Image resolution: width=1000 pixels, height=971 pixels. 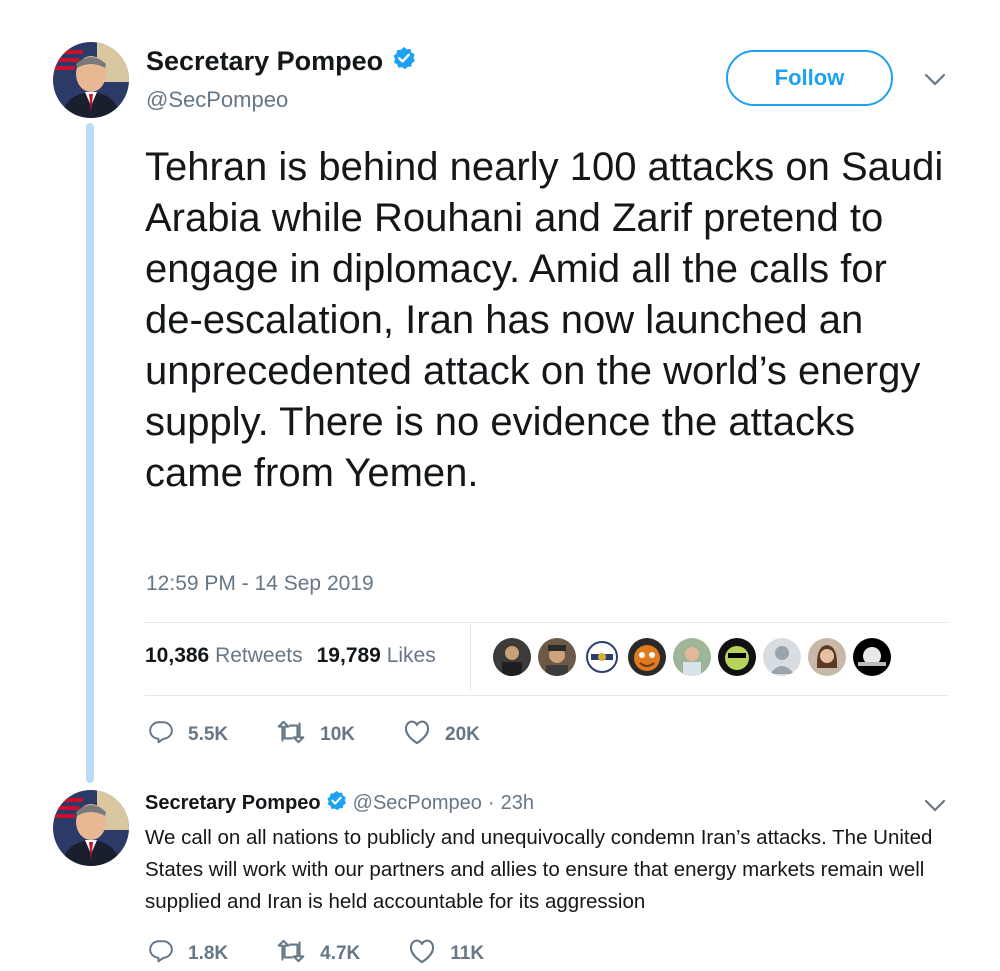 I want to click on likes-count: 19,789, so click(x=348, y=655).